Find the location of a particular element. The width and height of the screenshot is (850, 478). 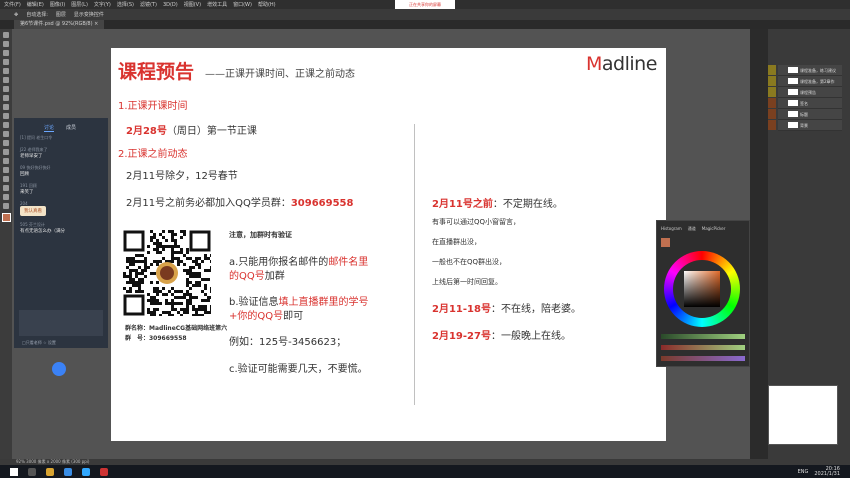

layer-row: 课程预告 is located at coordinates (810, 92).